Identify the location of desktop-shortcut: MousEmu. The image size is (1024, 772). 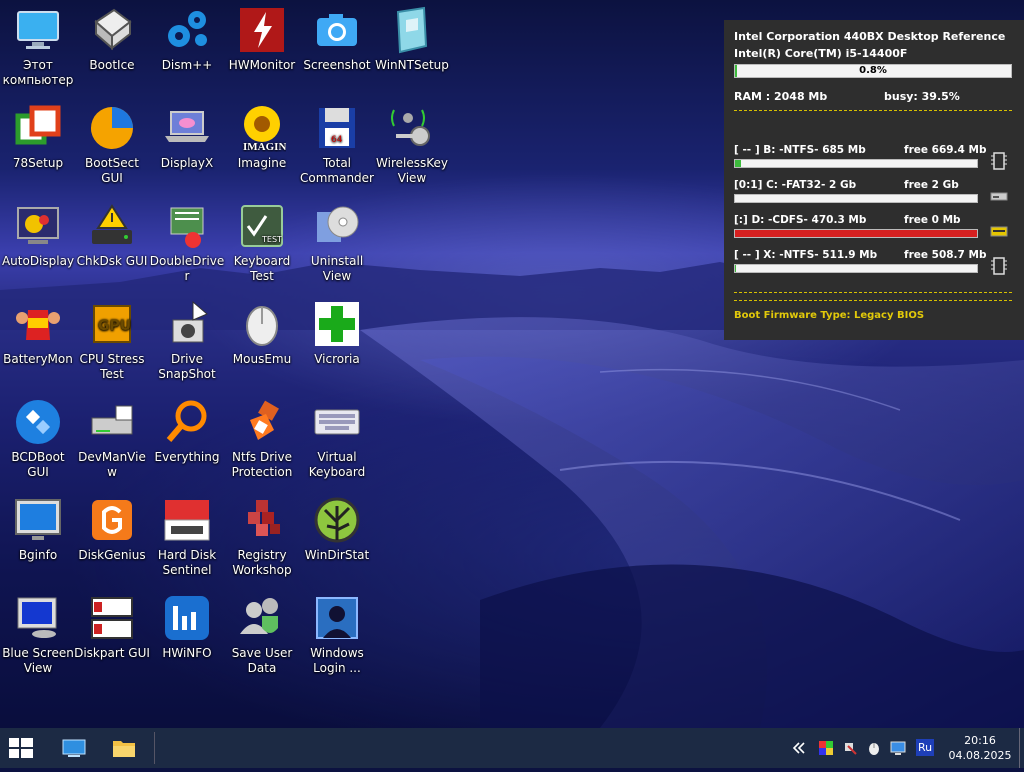
(262, 345).